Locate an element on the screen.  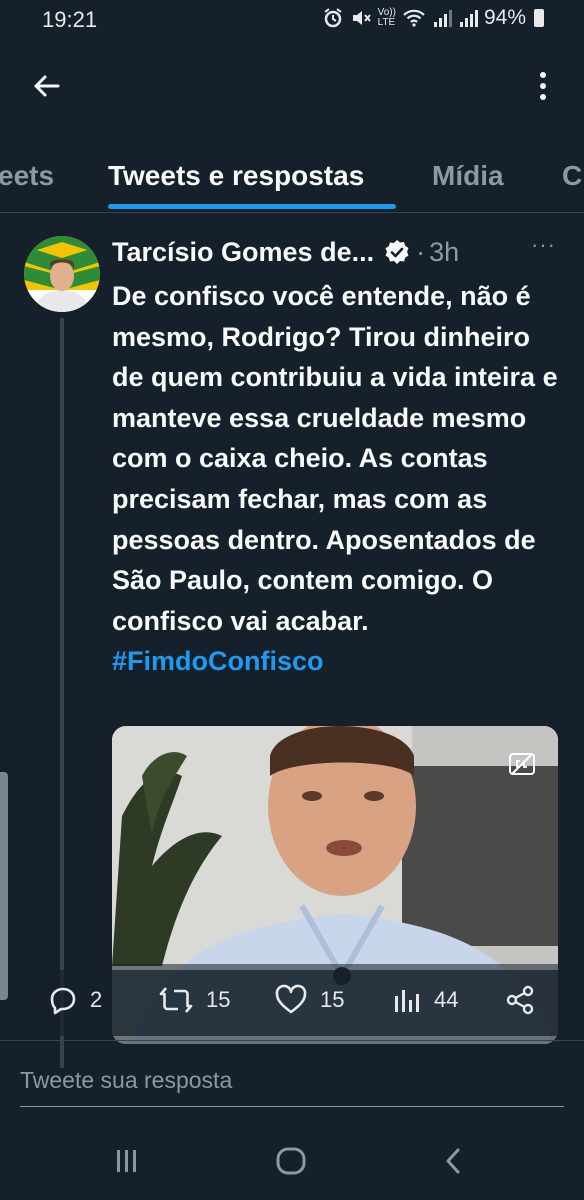
retweet-count: 15 is located at coordinates (218, 999).